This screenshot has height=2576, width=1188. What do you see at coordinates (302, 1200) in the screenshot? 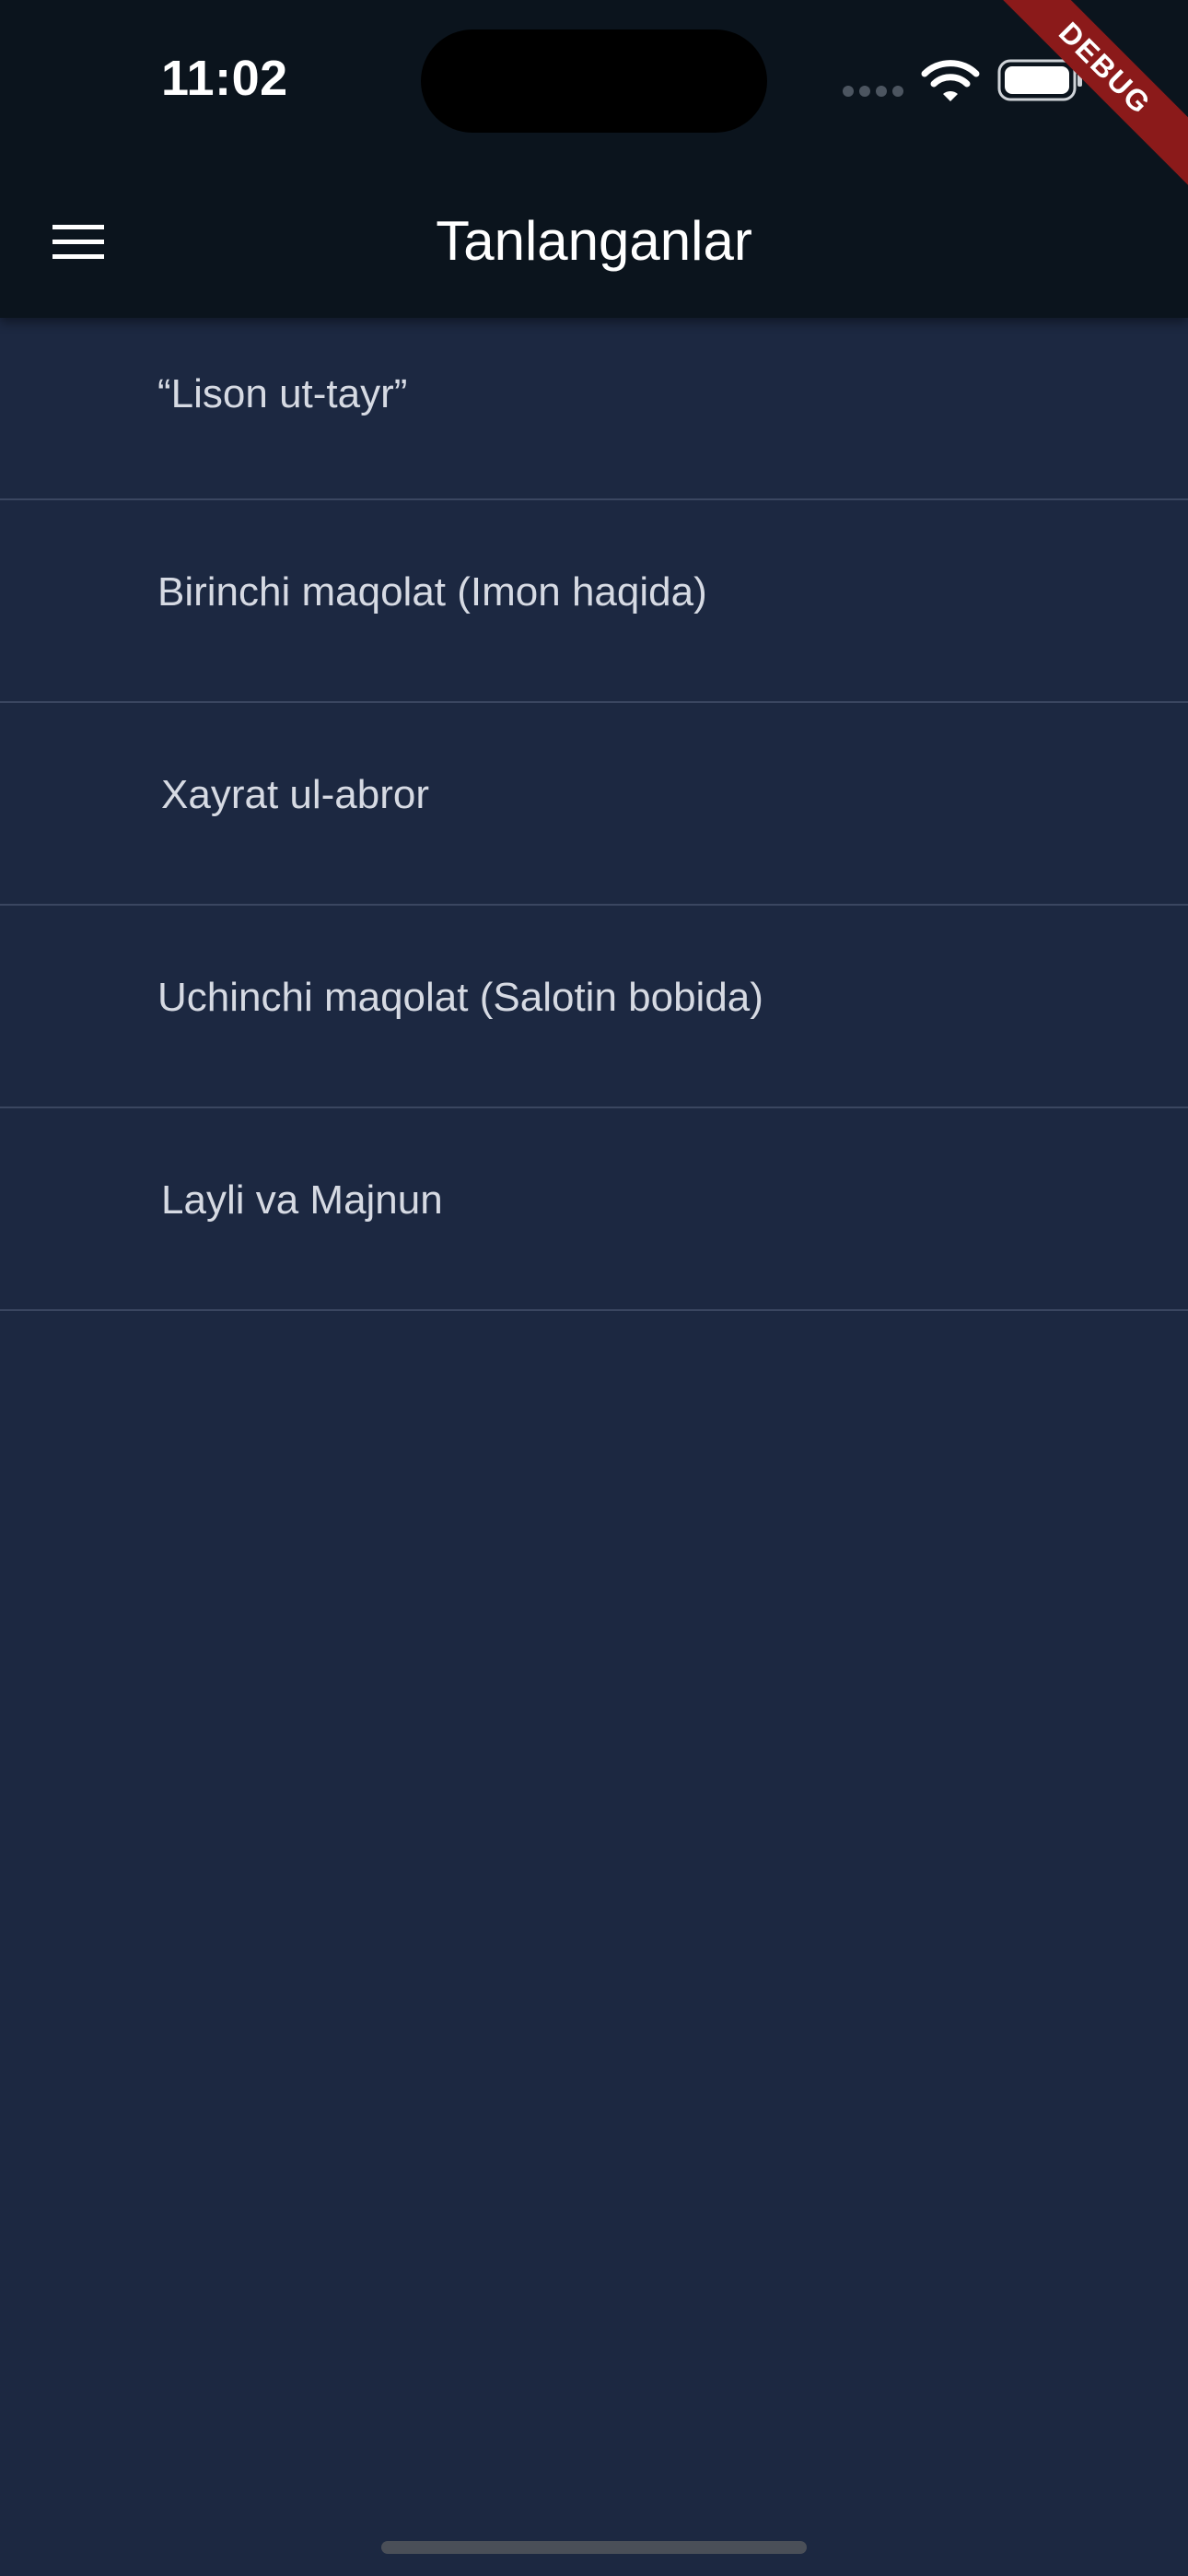
I see `list-item-label: Layli va Majnun` at bounding box center [302, 1200].